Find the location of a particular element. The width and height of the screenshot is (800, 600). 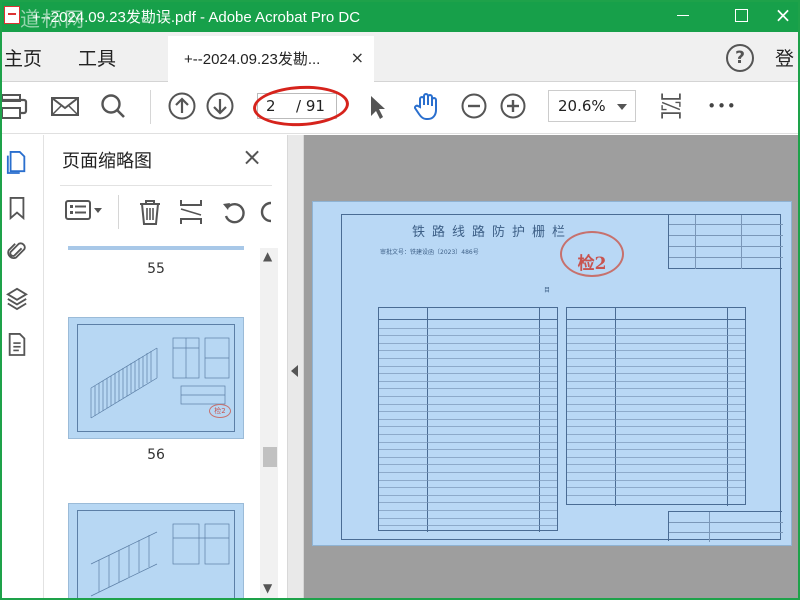

table-header is located at coordinates (656, 314).